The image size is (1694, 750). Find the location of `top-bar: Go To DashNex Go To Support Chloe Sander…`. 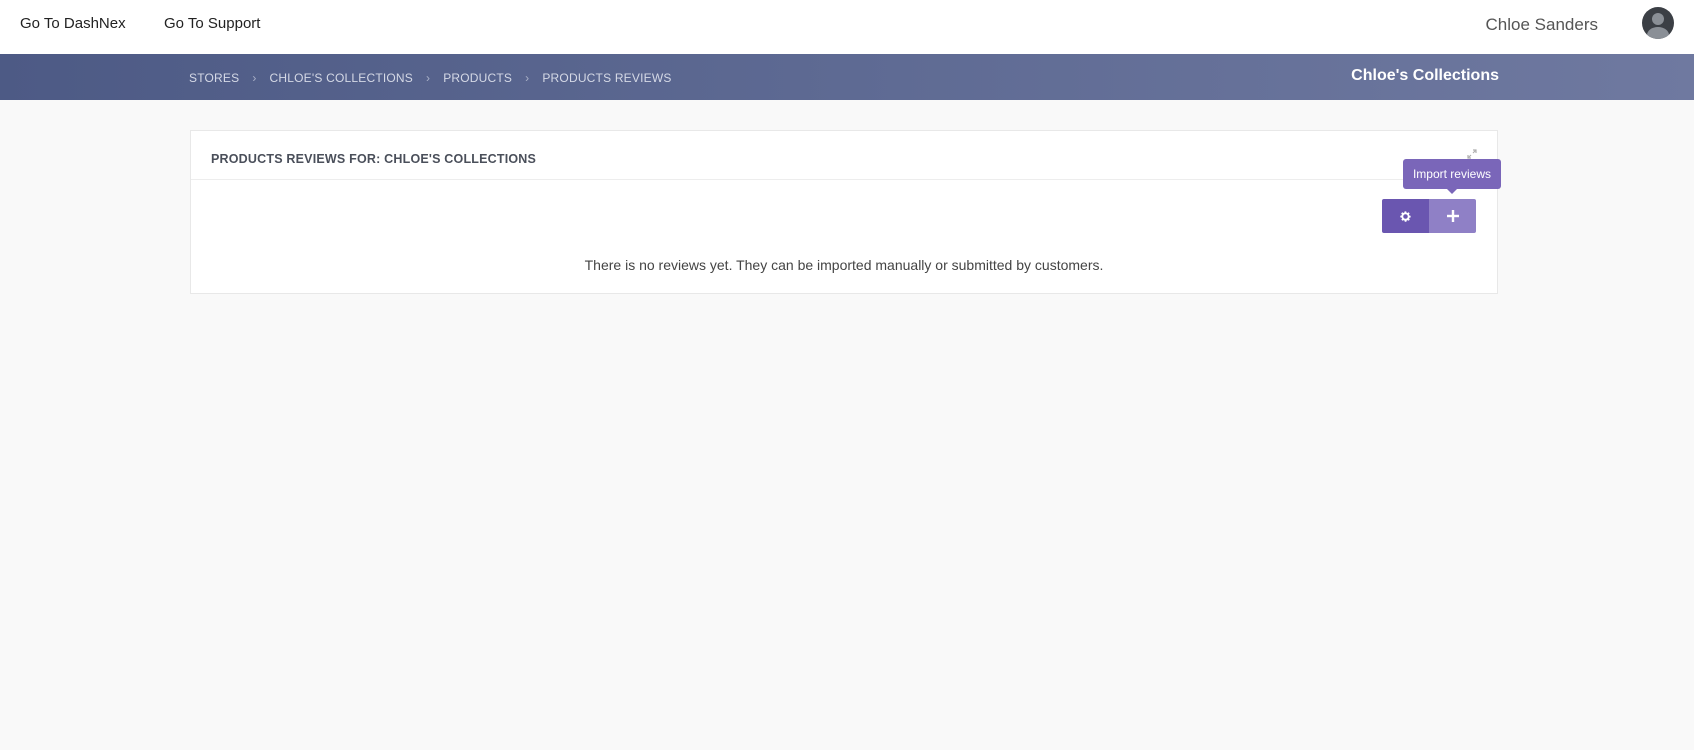

top-bar: Go To DashNex Go To Support Chloe Sander… is located at coordinates (847, 27).